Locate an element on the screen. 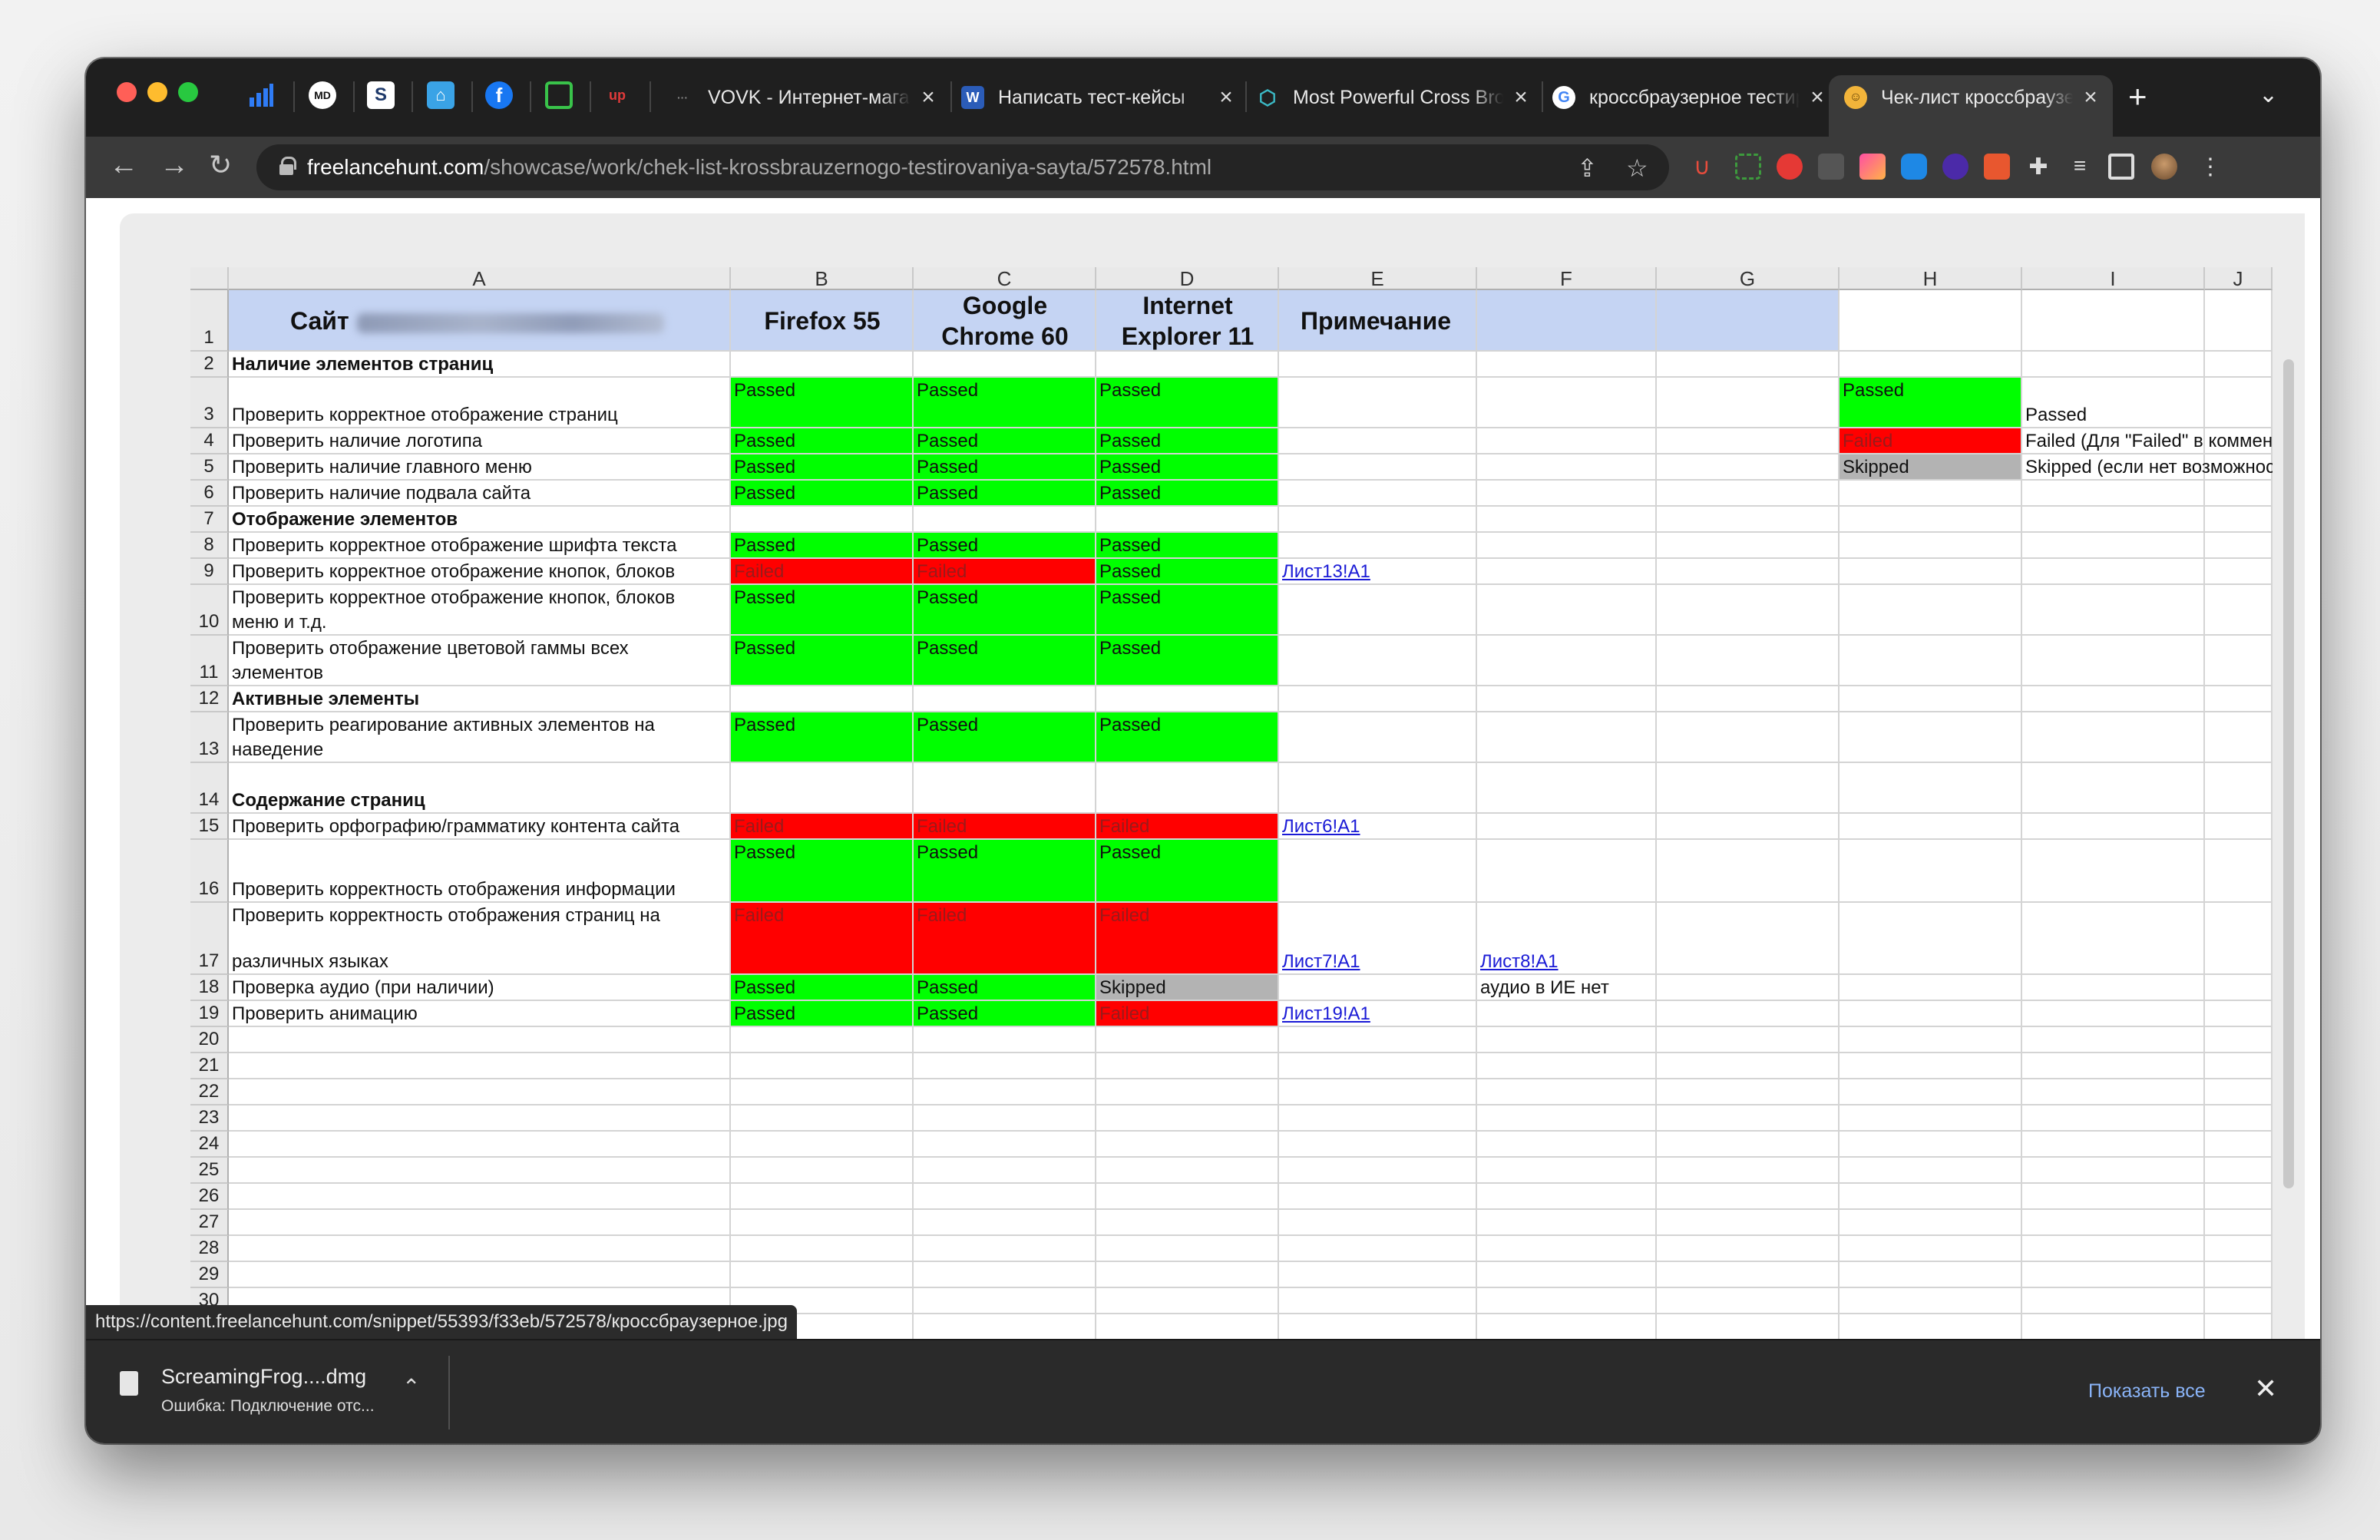 Image resolution: width=2380 pixels, height=1540 pixels. close-window-button is located at coordinates (127, 92).